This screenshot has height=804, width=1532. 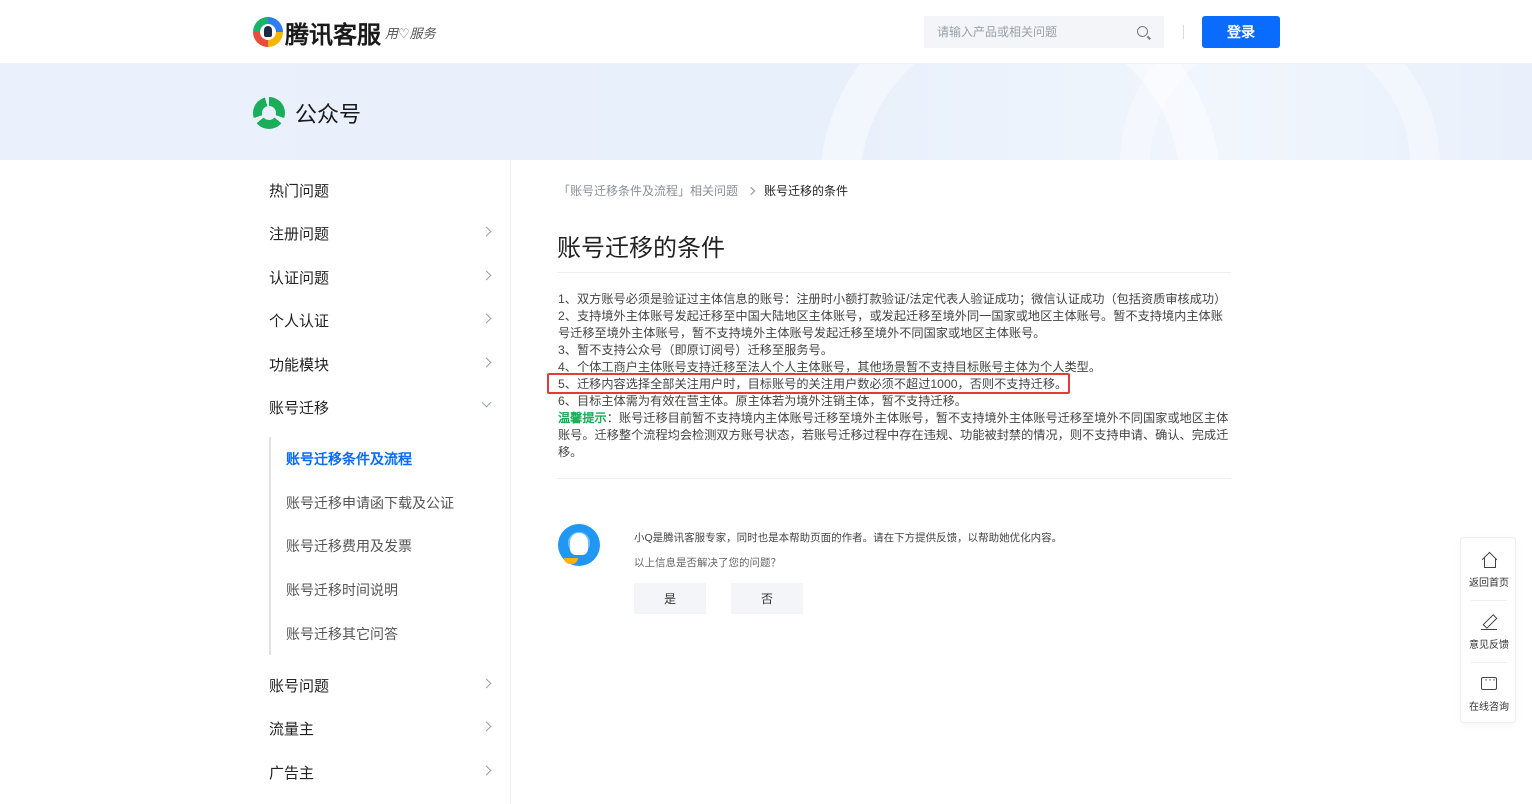 I want to click on search-box, so click(x=1044, y=32).